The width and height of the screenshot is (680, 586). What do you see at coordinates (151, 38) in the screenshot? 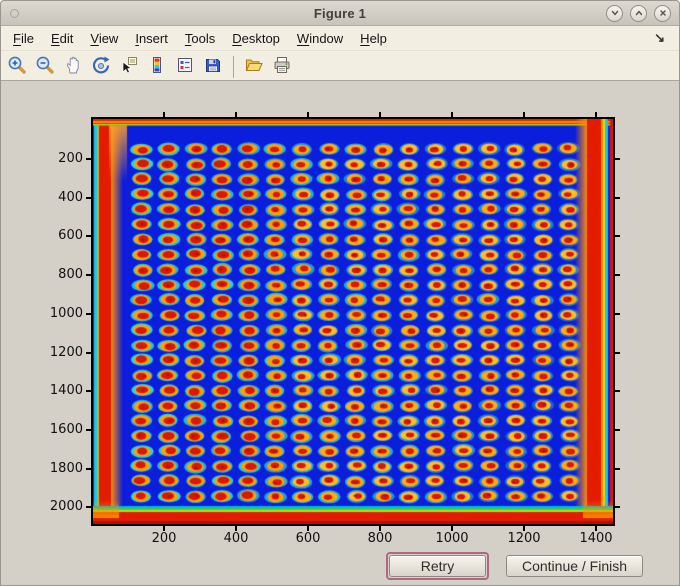
I see `menu-insert: Insert` at bounding box center [151, 38].